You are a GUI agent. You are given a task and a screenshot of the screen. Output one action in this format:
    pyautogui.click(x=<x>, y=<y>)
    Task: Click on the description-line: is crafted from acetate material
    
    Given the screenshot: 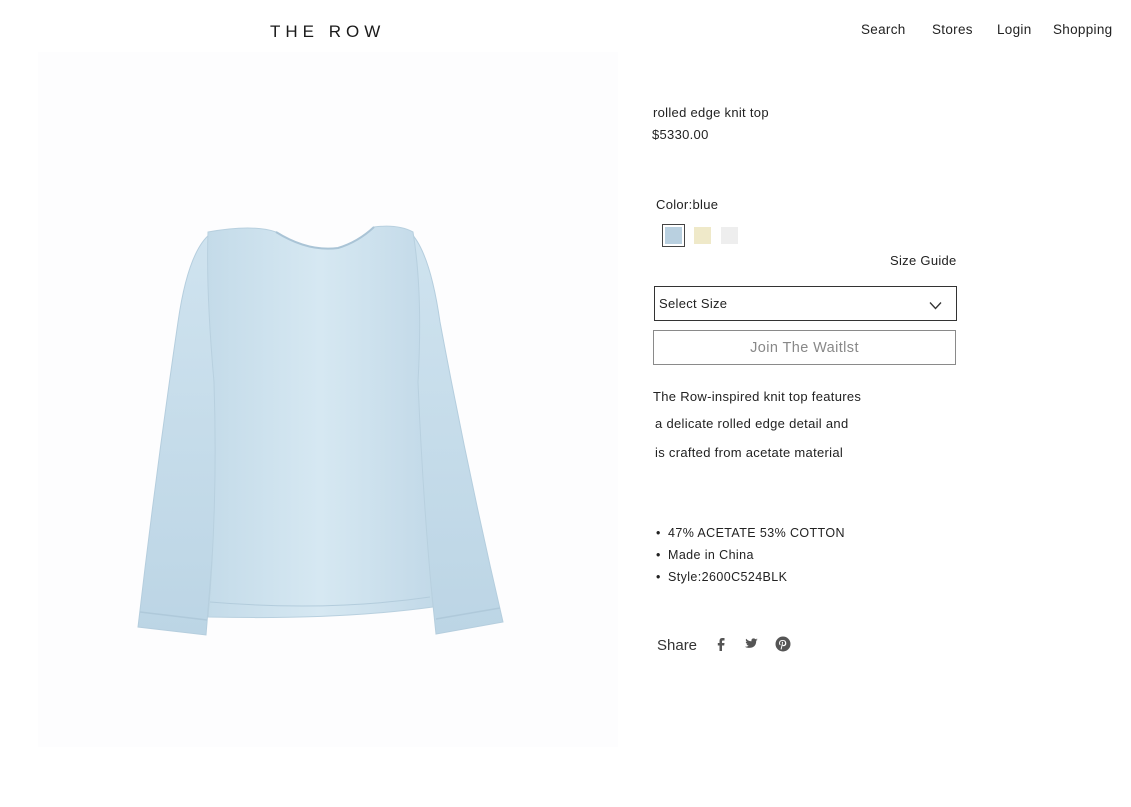 What is the action you would take?
    pyautogui.click(x=749, y=452)
    